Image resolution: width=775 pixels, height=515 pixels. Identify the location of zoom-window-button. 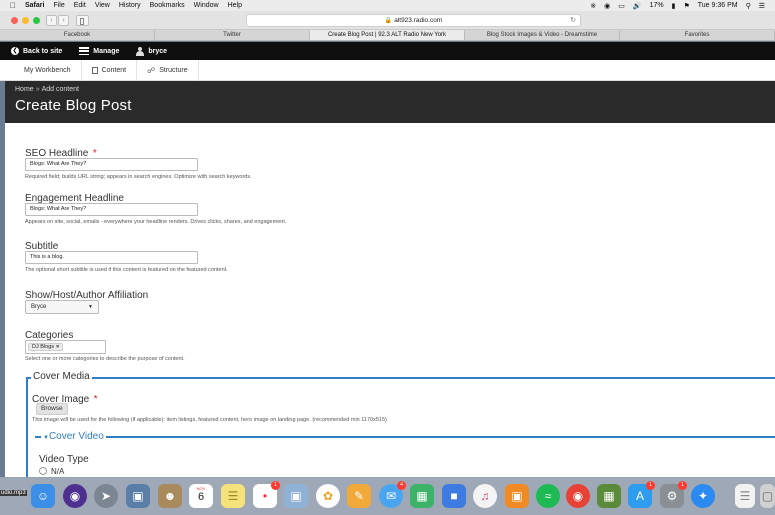
(36, 20).